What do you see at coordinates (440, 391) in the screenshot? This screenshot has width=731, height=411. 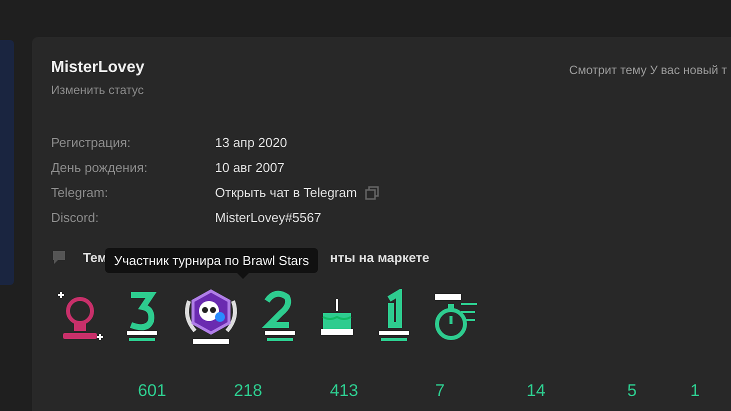 I see `stat-count: 7` at bounding box center [440, 391].